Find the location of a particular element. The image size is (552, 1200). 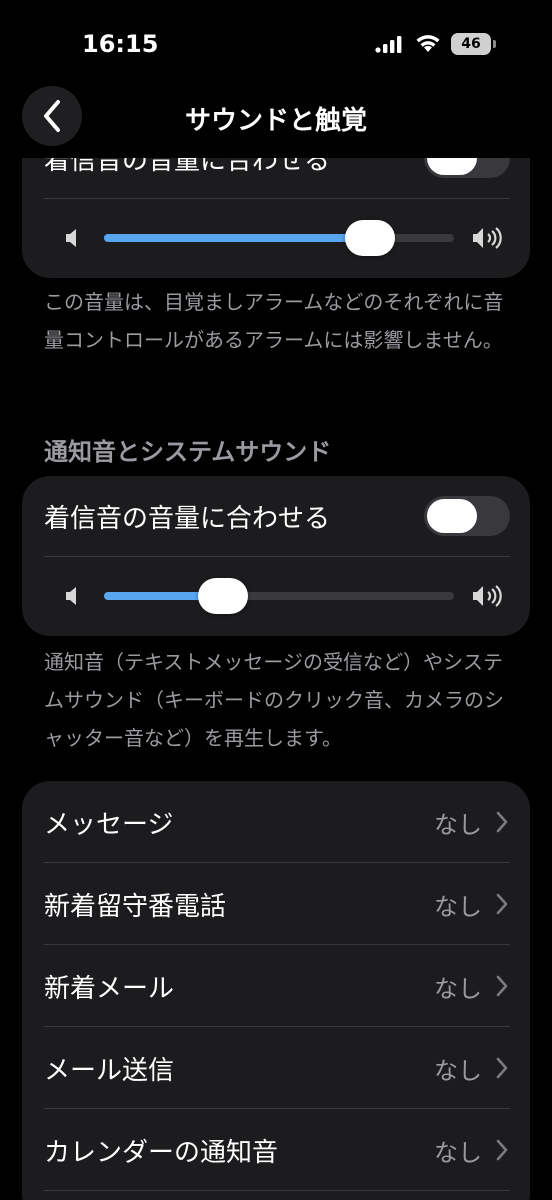

alarm-volume-slider-thumb is located at coordinates (370, 238).